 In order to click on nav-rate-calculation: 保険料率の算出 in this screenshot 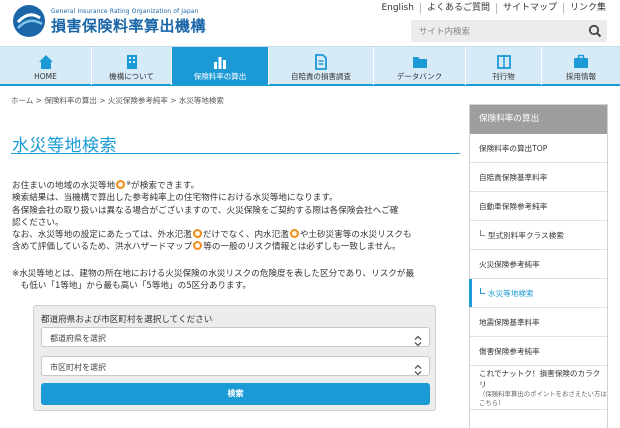, I will do `click(220, 66)`.